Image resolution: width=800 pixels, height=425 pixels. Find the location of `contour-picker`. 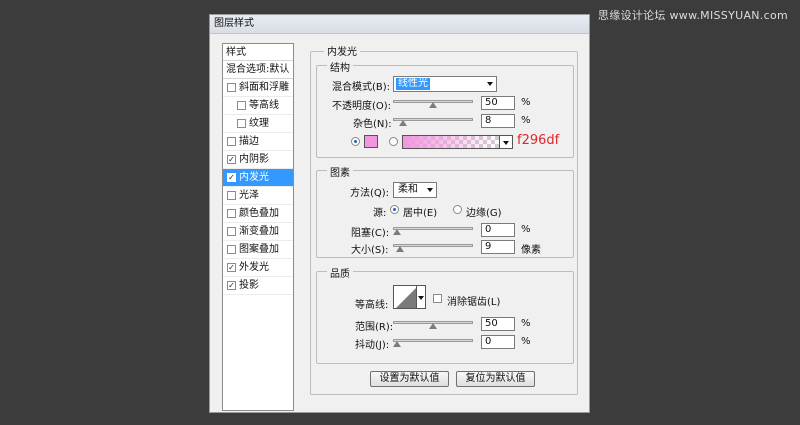

contour-picker is located at coordinates (405, 297).